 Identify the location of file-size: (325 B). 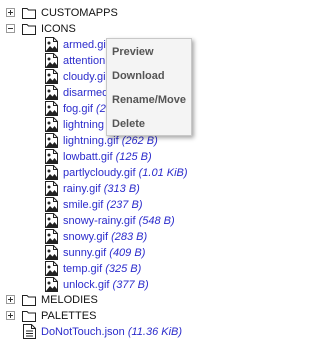
(123, 269).